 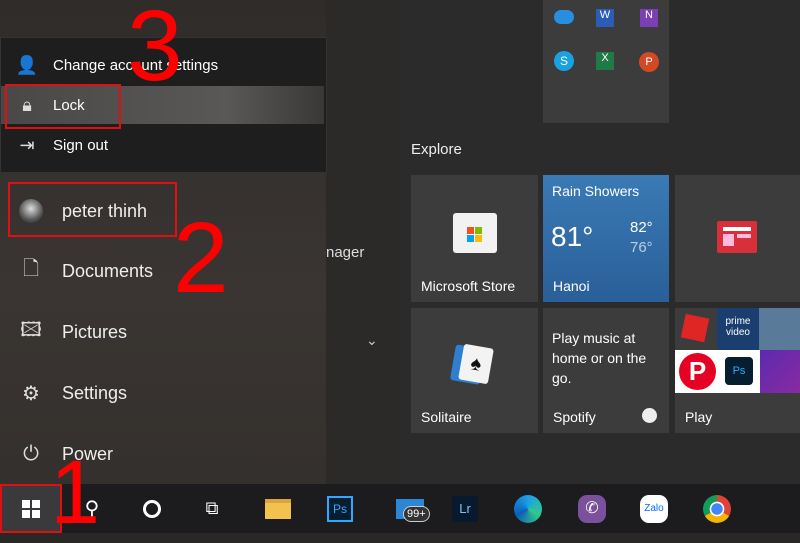 I want to click on annotation-step-2: 2, so click(x=201, y=258).